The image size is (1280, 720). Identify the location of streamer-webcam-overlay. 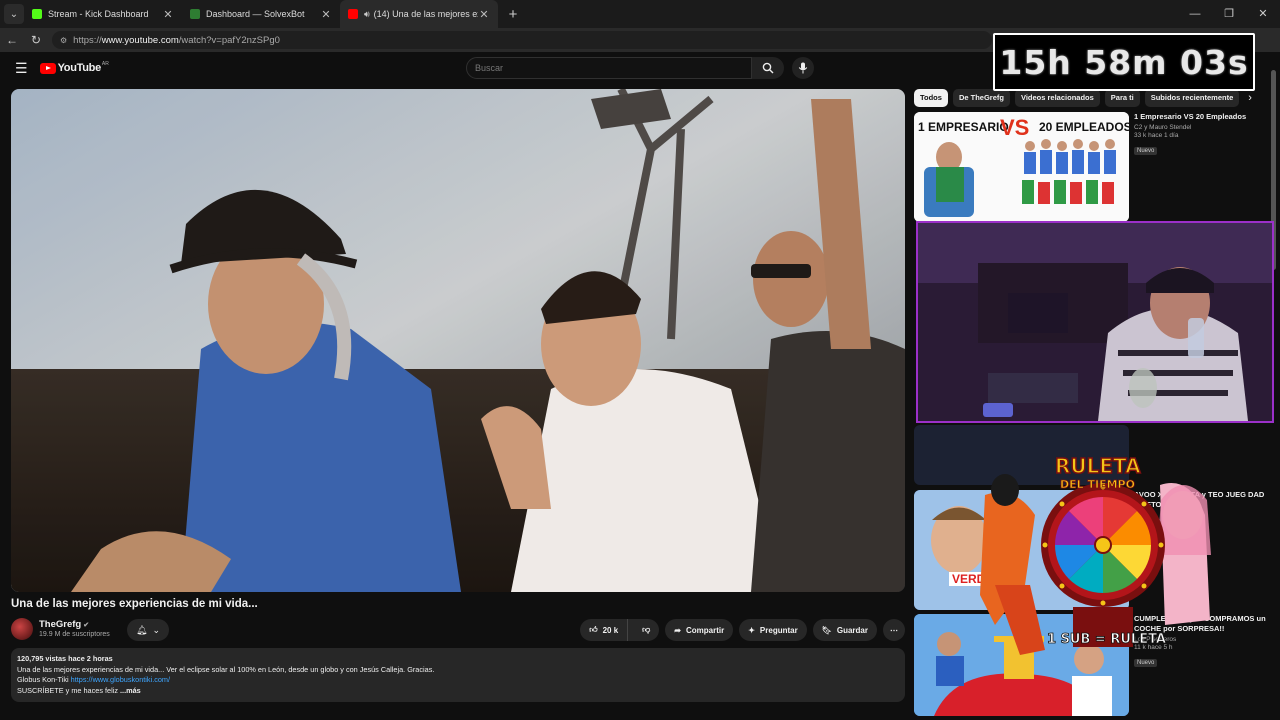
(1095, 322).